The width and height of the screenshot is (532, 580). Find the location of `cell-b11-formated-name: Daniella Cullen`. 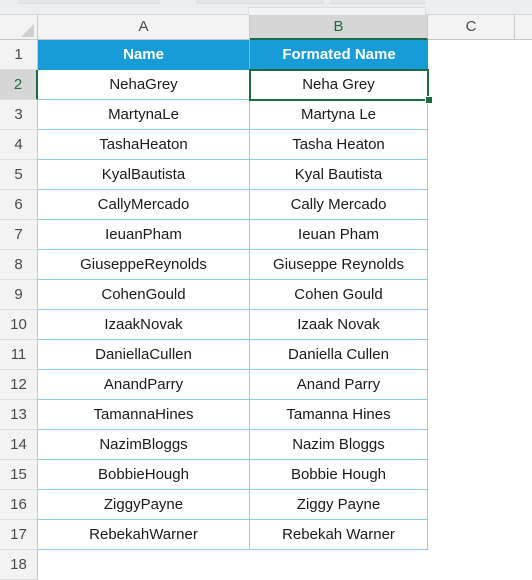

cell-b11-formated-name: Daniella Cullen is located at coordinates (339, 355).